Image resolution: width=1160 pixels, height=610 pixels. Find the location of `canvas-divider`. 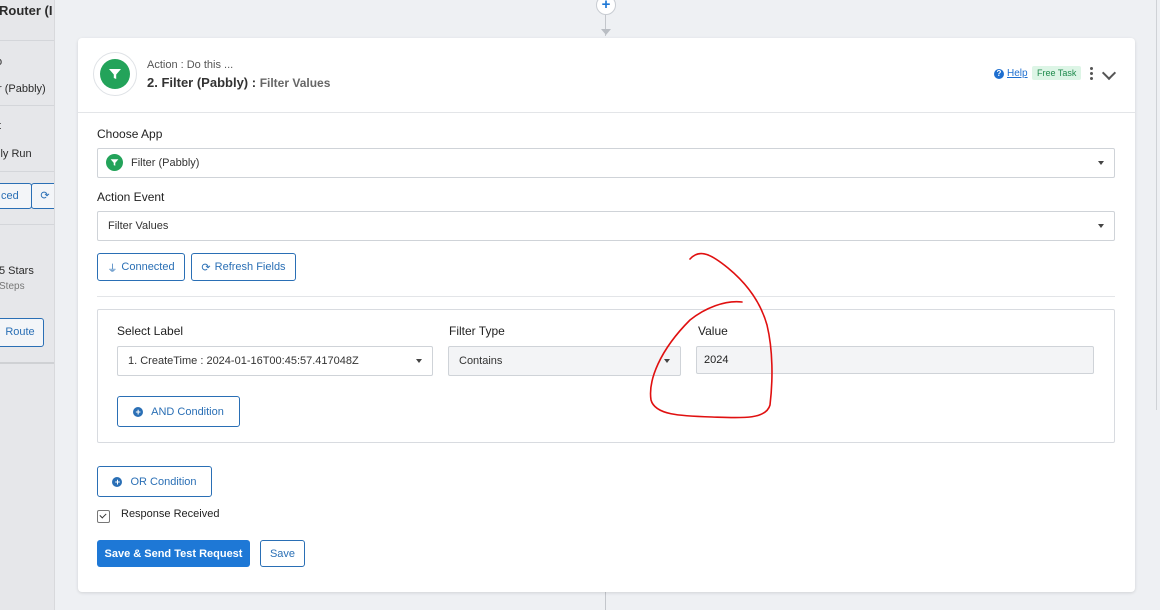

canvas-divider is located at coordinates (1156, 205).